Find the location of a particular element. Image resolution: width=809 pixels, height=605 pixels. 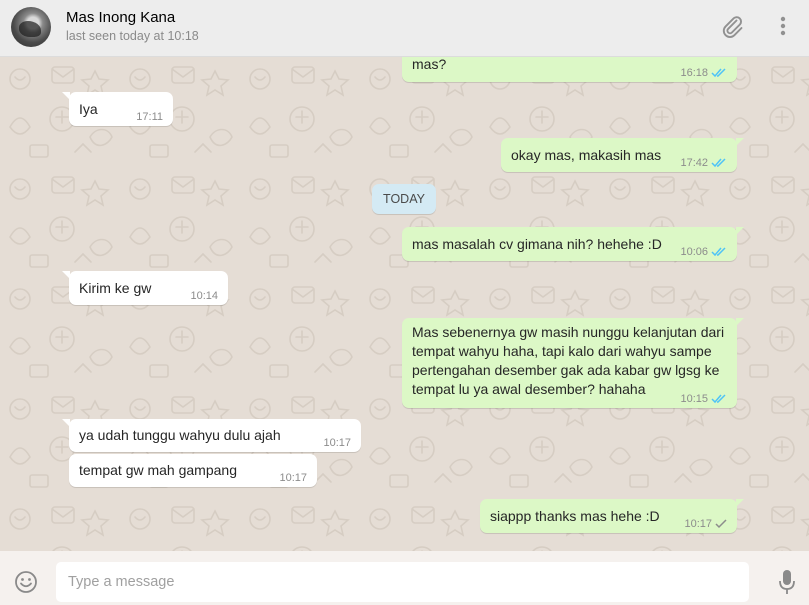

message-meta: 17:42 is located at coordinates (703, 163).